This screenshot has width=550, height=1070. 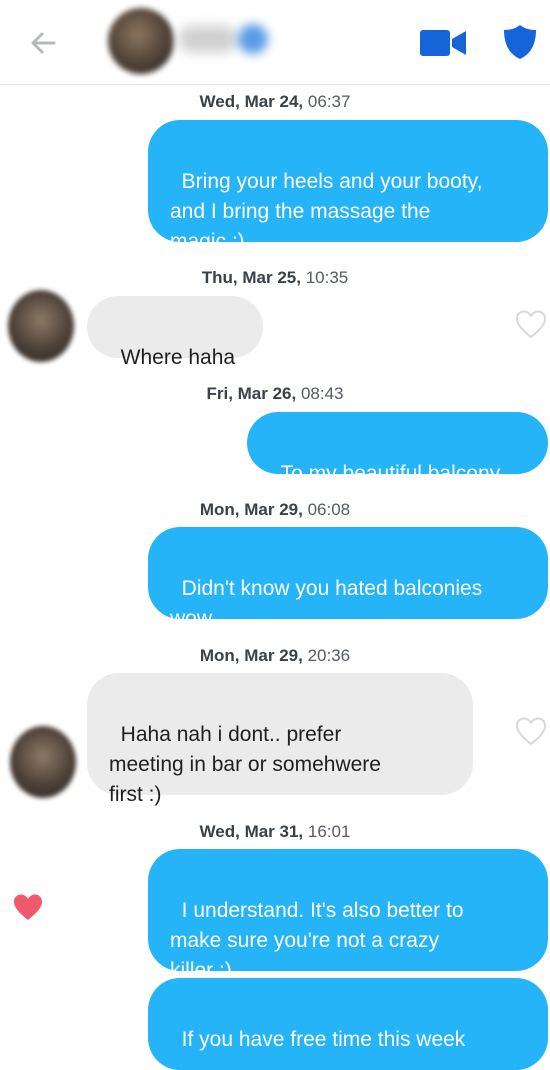 I want to click on outgoing-message-bubble: Didn't know you hated balconies wow, so click(x=348, y=578).